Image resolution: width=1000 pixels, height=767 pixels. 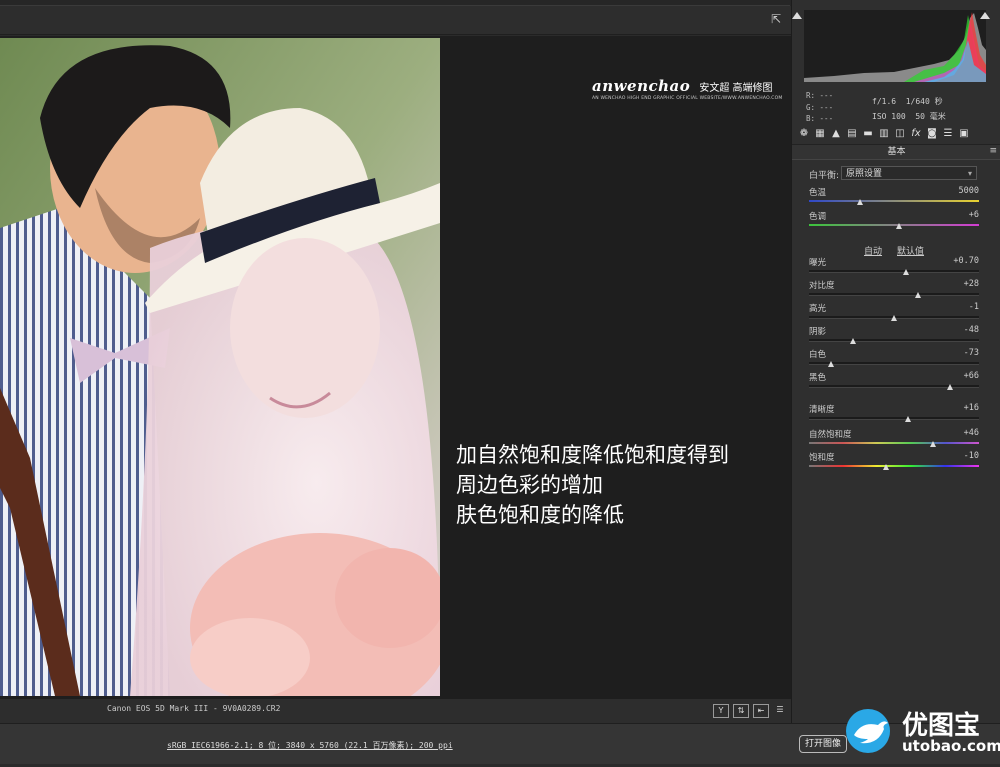 I want to click on slider-5: 阴影 -48, so click(x=894, y=336).